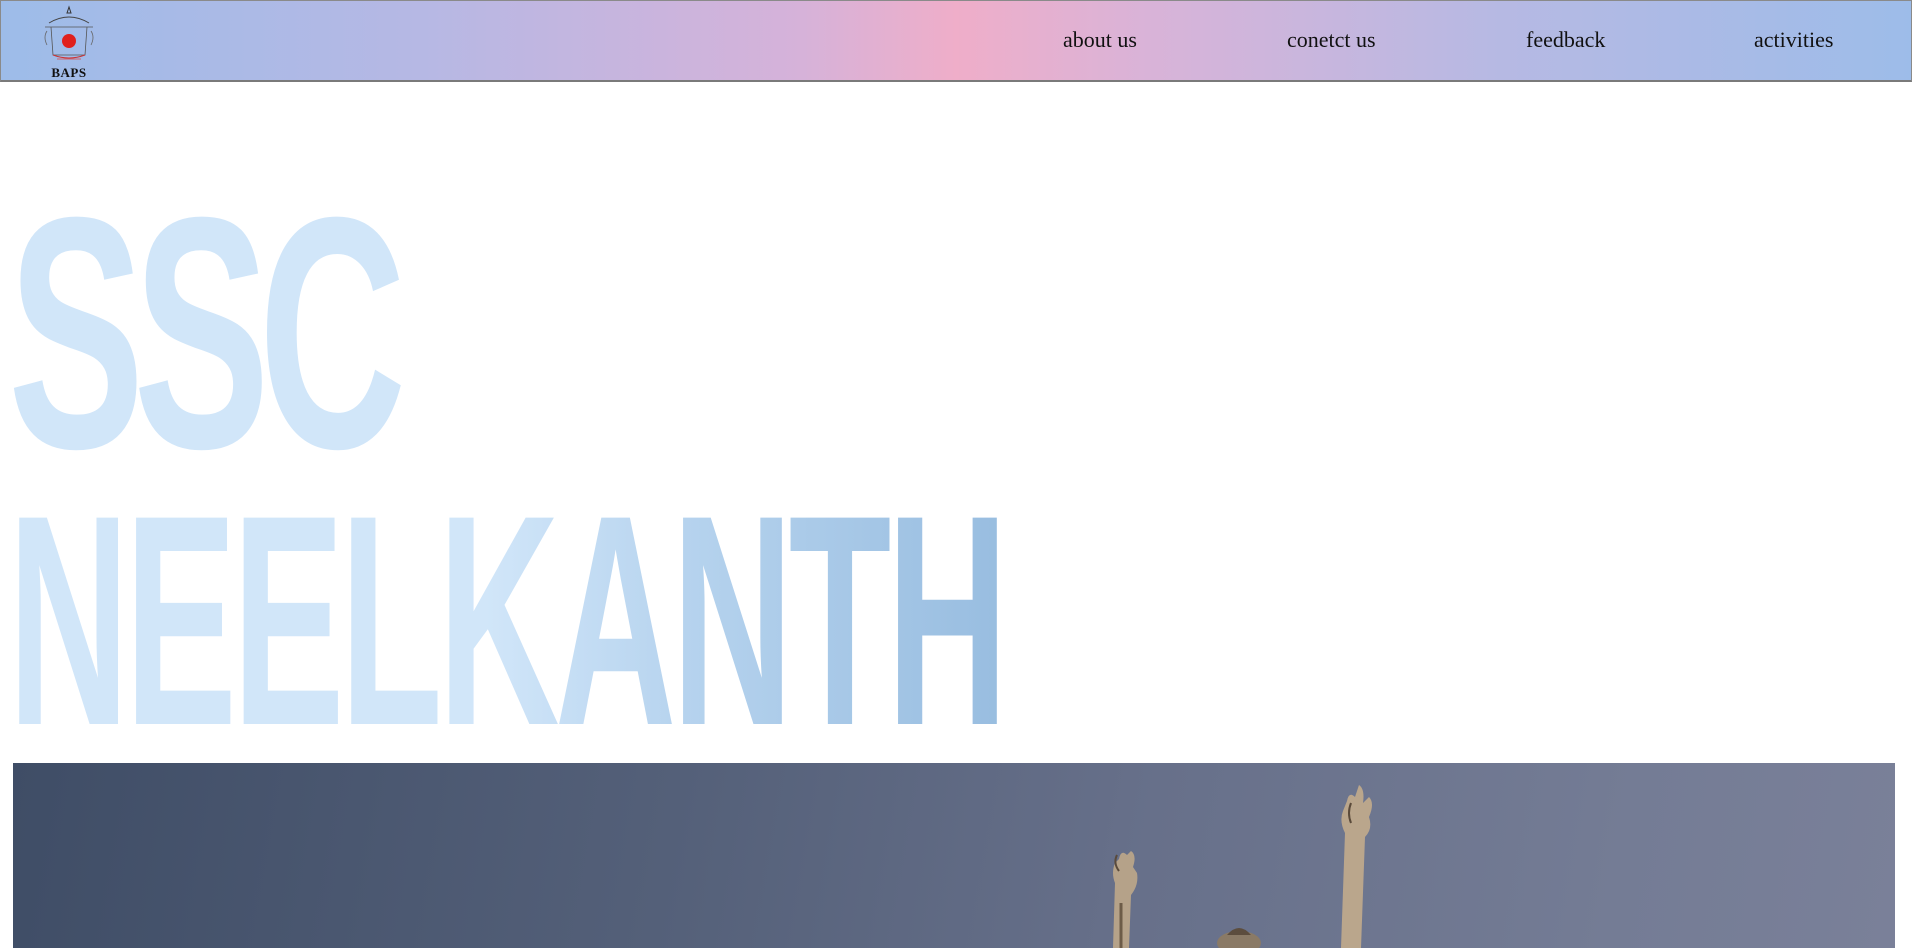  What do you see at coordinates (1793, 40) in the screenshot?
I see `nav-activities-link: activities` at bounding box center [1793, 40].